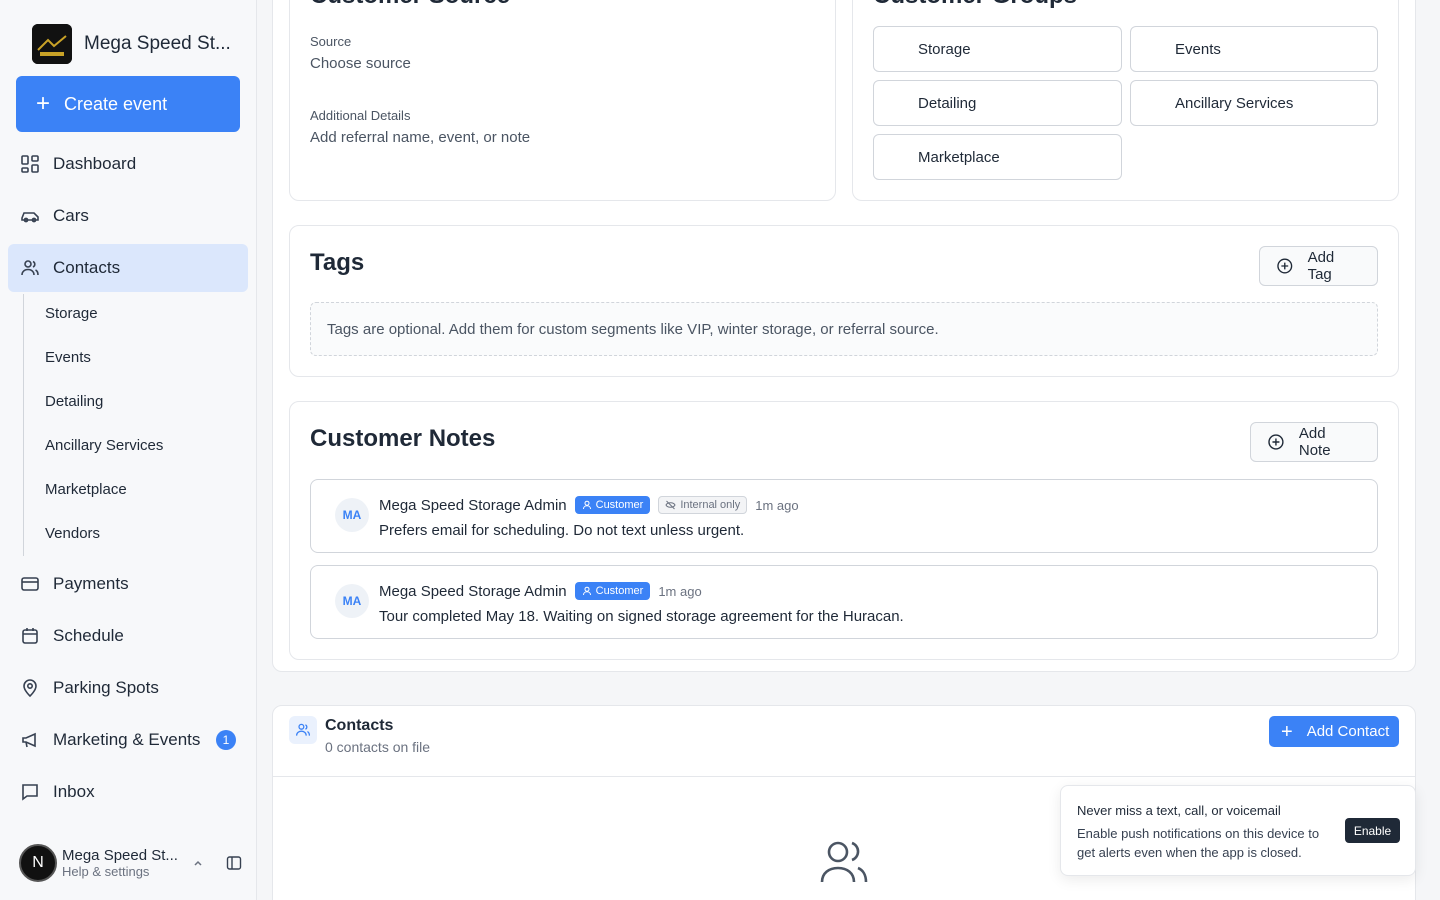 This screenshot has width=1440, height=900. What do you see at coordinates (88, 635) in the screenshot?
I see `nav-schedule-label: Schedule` at bounding box center [88, 635].